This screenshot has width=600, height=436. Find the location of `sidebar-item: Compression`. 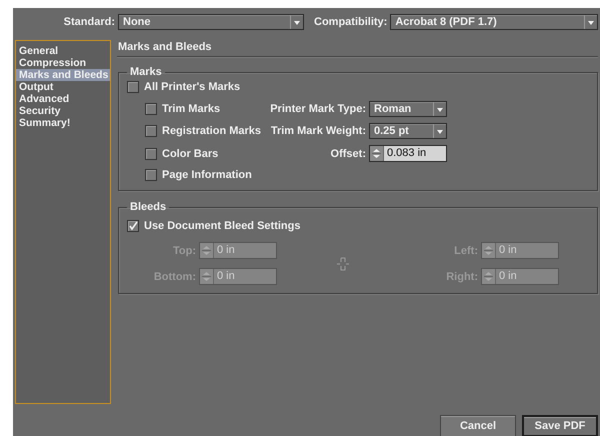

sidebar-item: Compression is located at coordinates (63, 63).